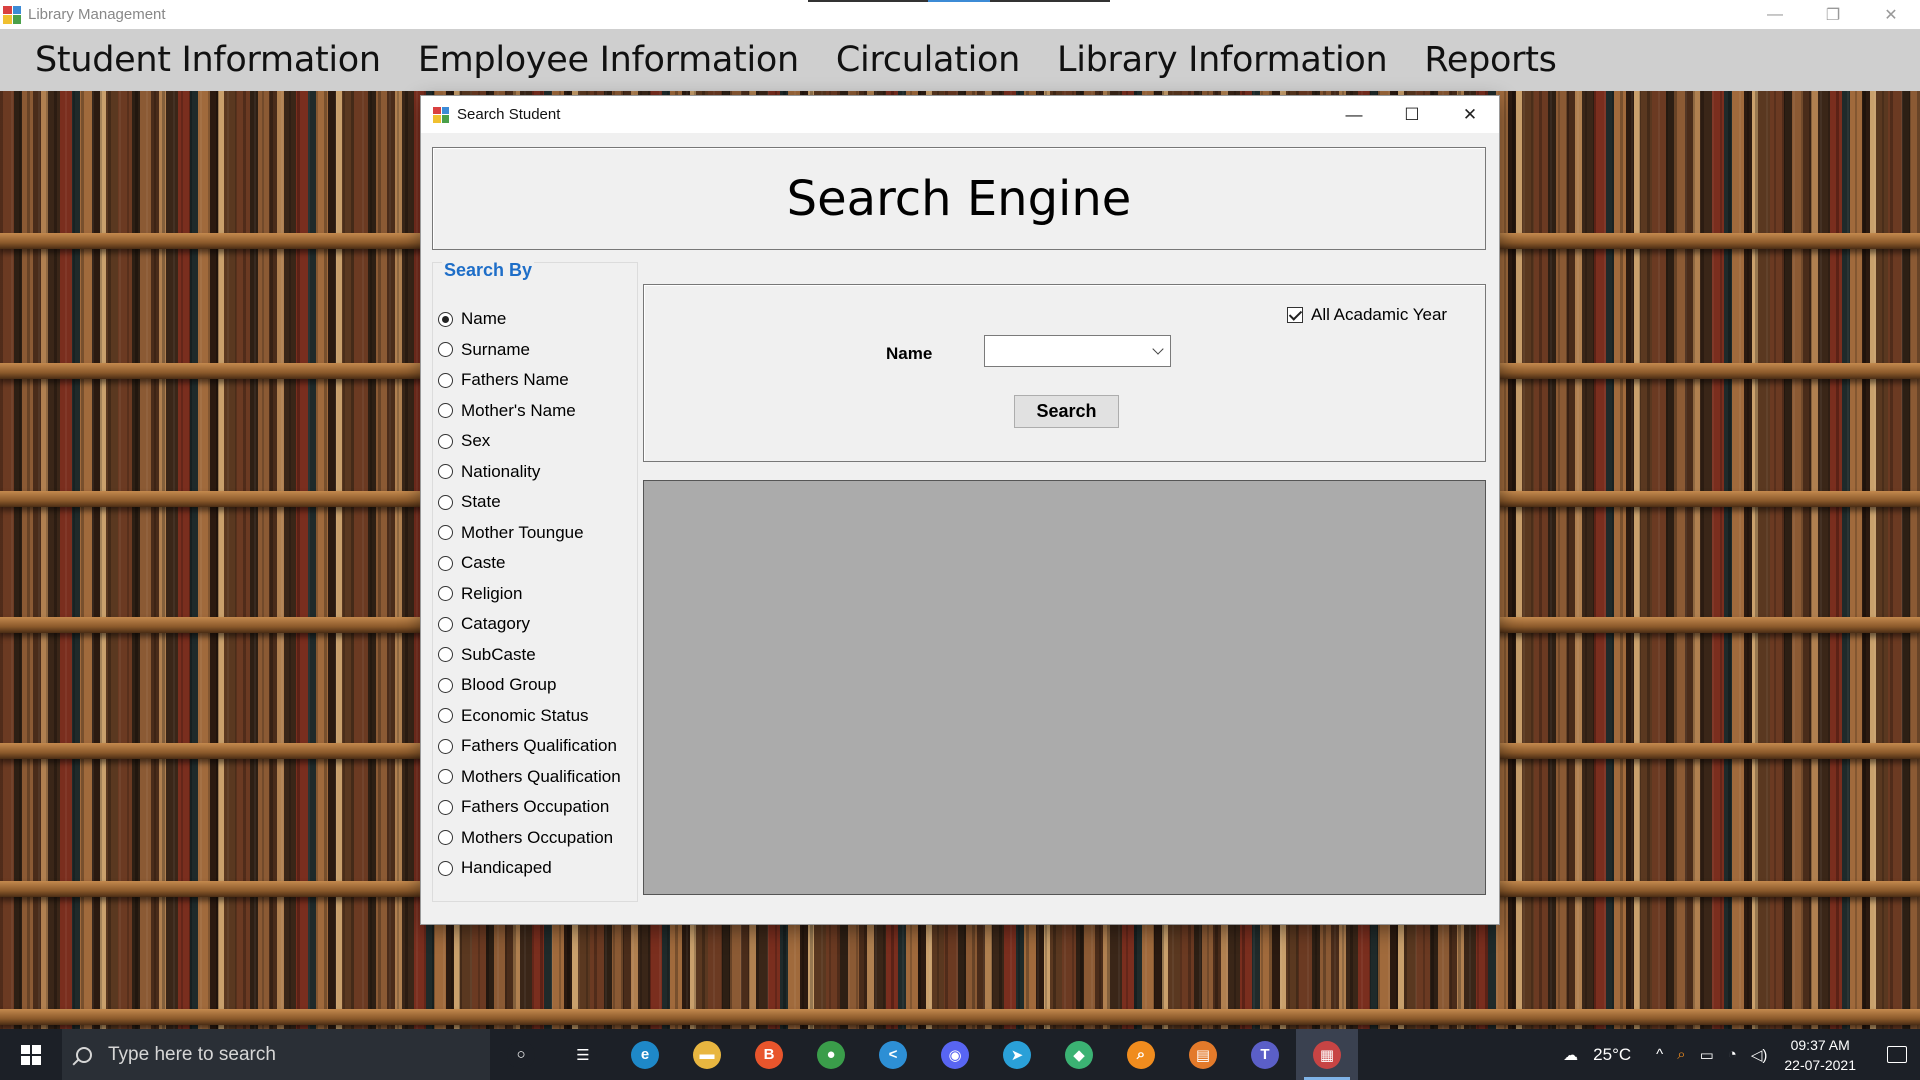  I want to click on radio-option: Nationality, so click(529, 472).